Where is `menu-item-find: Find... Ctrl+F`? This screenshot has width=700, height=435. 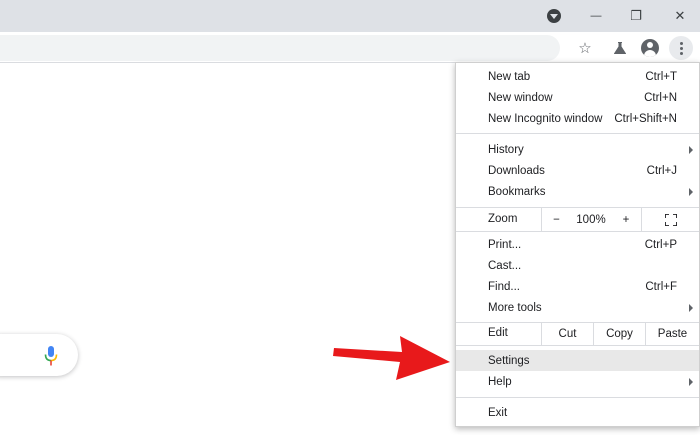
menu-item-find: Find... Ctrl+F is located at coordinates (577, 286).